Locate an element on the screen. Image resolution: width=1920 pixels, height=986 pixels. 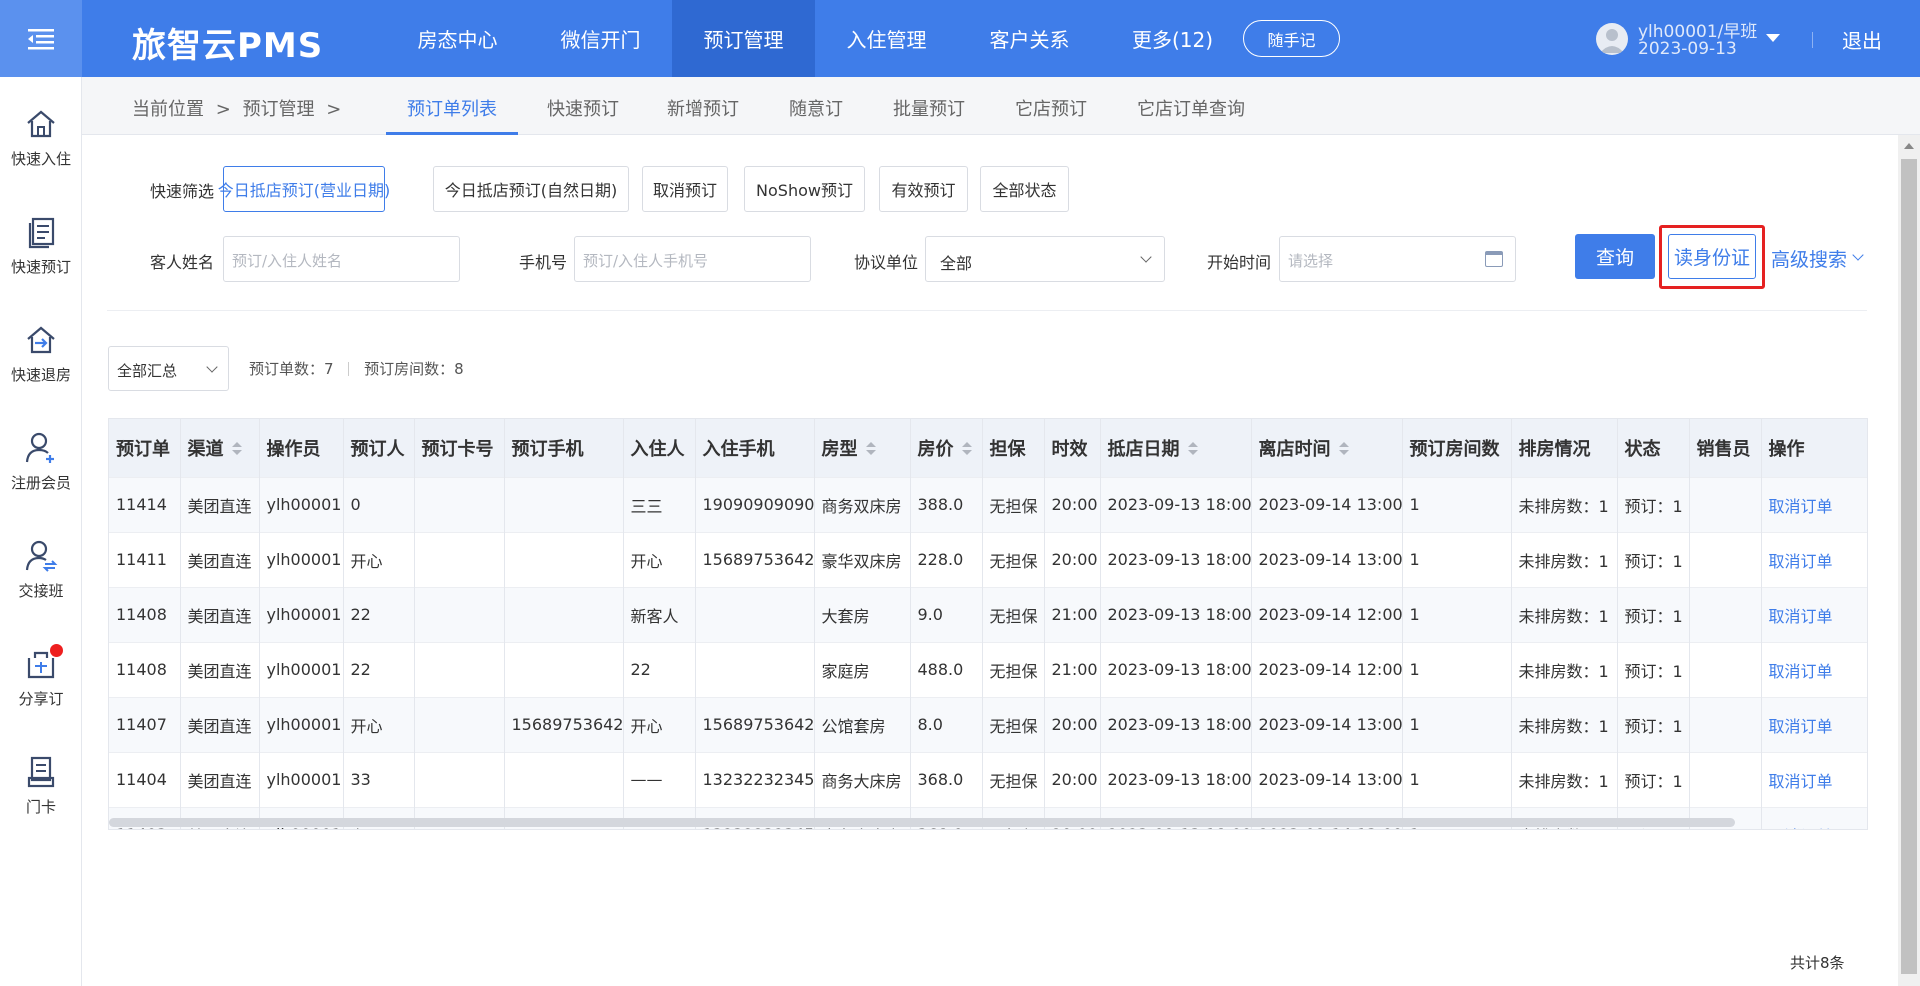
start-time-placeholder: 请选择 is located at coordinates (1311, 261).